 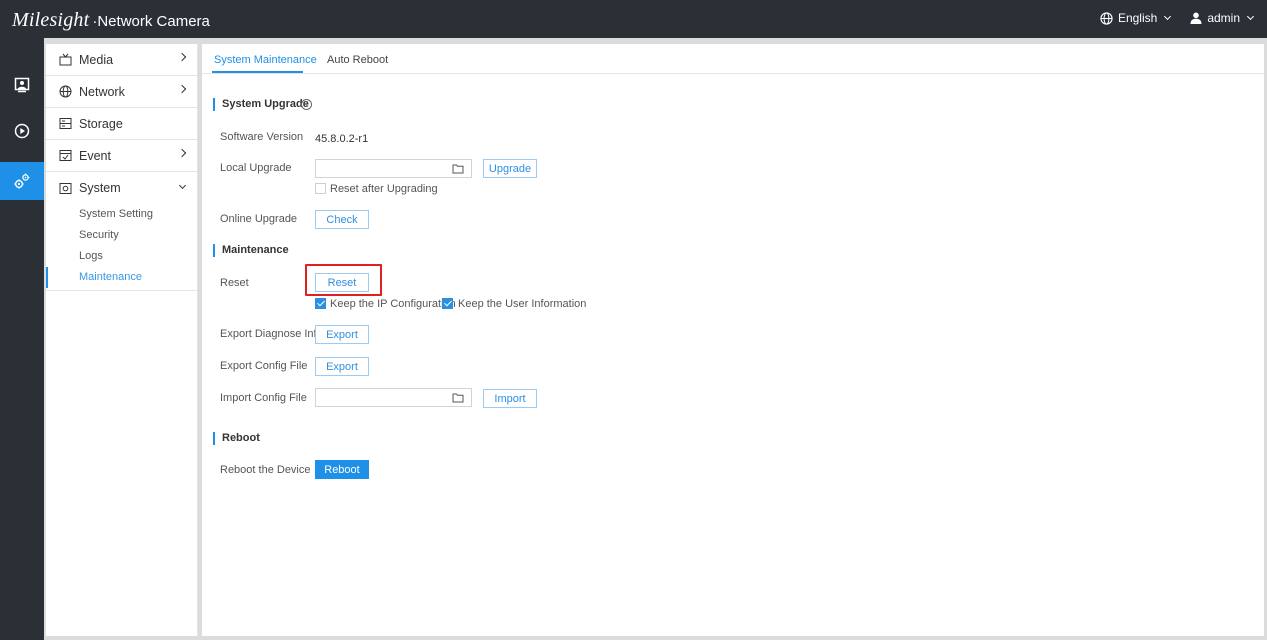 I want to click on section-title: Maintenance, so click(x=255, y=250).